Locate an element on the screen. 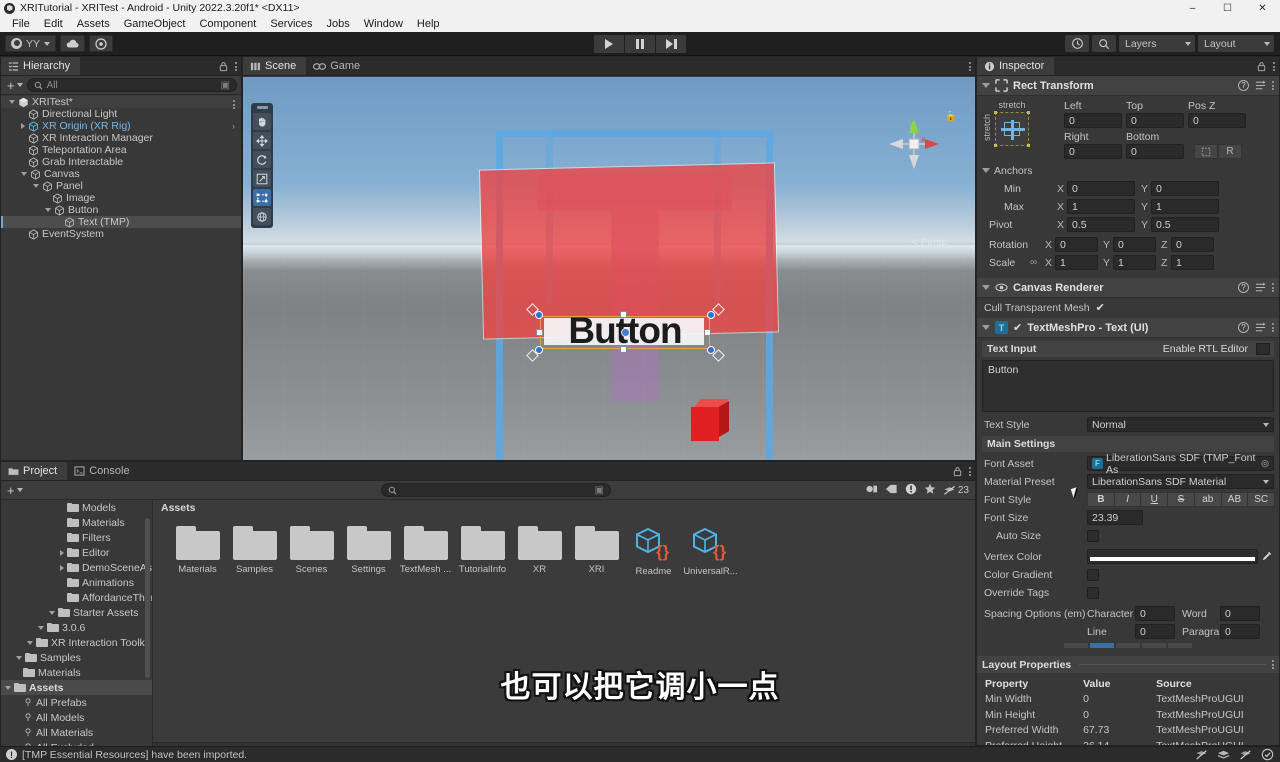 The height and width of the screenshot is (762, 1280). play-button is located at coordinates (609, 43).